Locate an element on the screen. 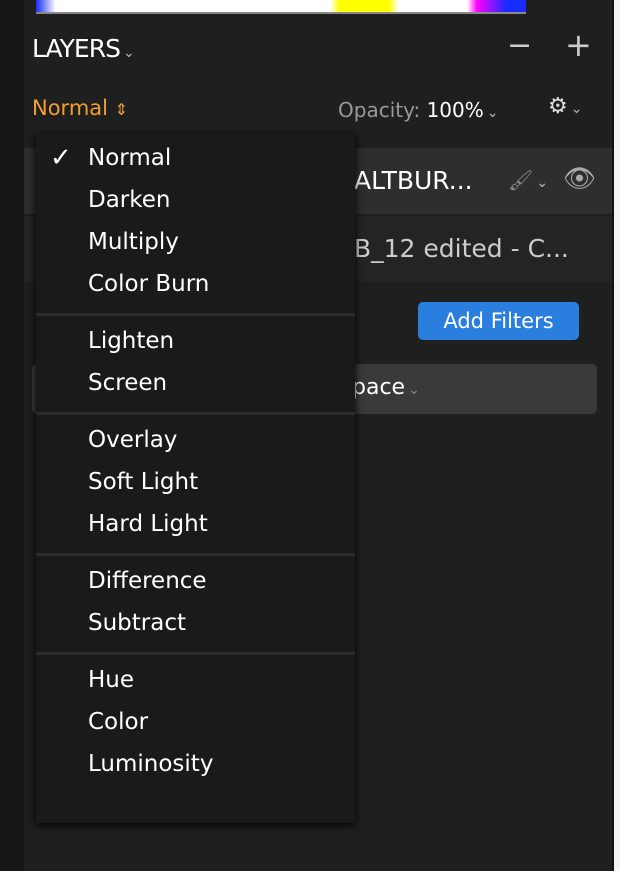 The width and height of the screenshot is (620, 871). menu-item-subtract: Subtract is located at coordinates (195, 623).